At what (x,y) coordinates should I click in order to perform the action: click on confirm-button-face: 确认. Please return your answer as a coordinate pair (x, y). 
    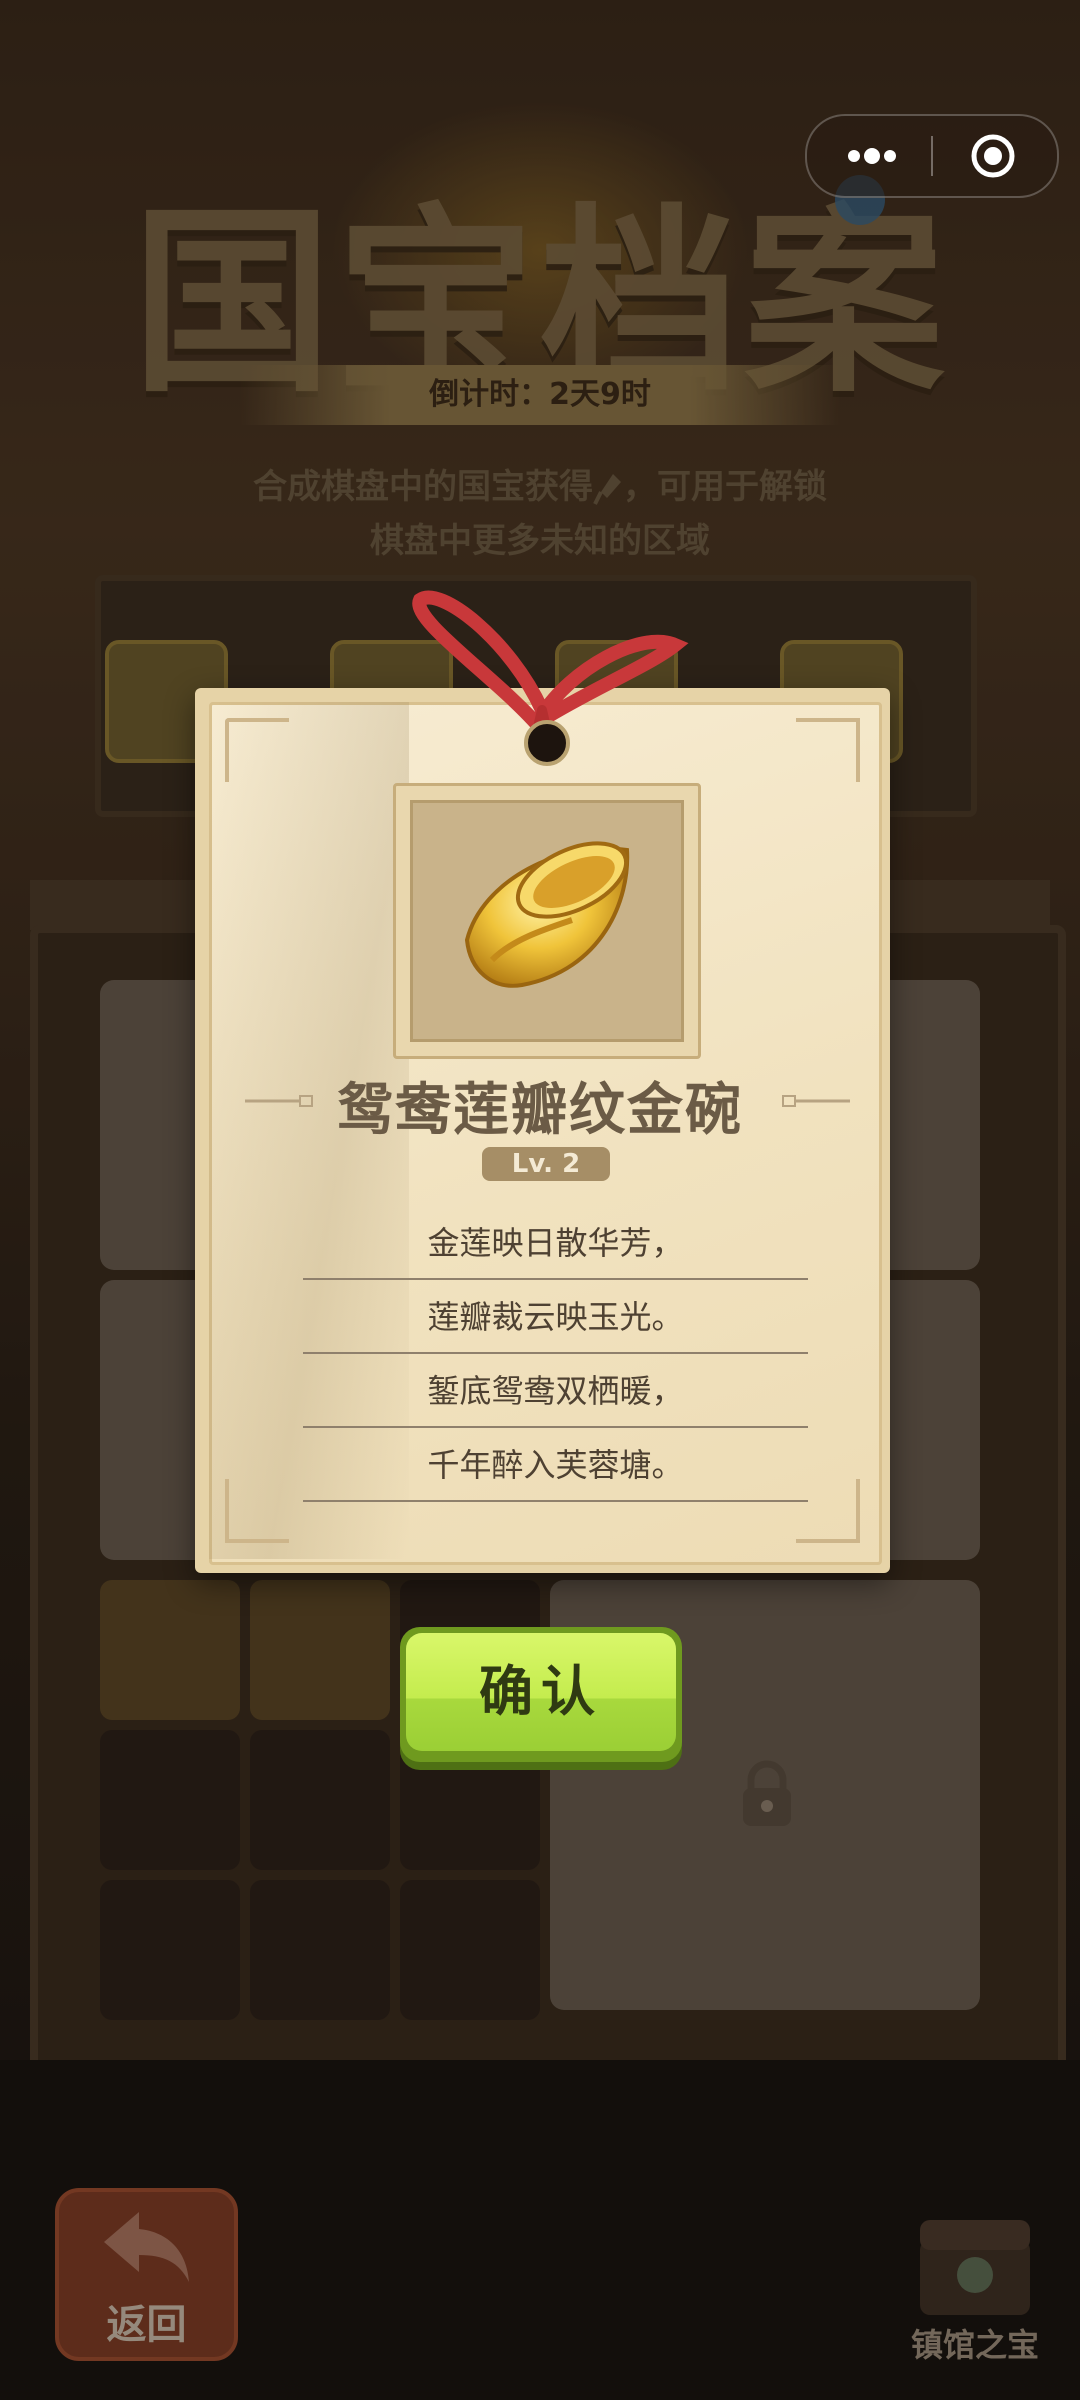
    Looking at the image, I should click on (541, 1692).